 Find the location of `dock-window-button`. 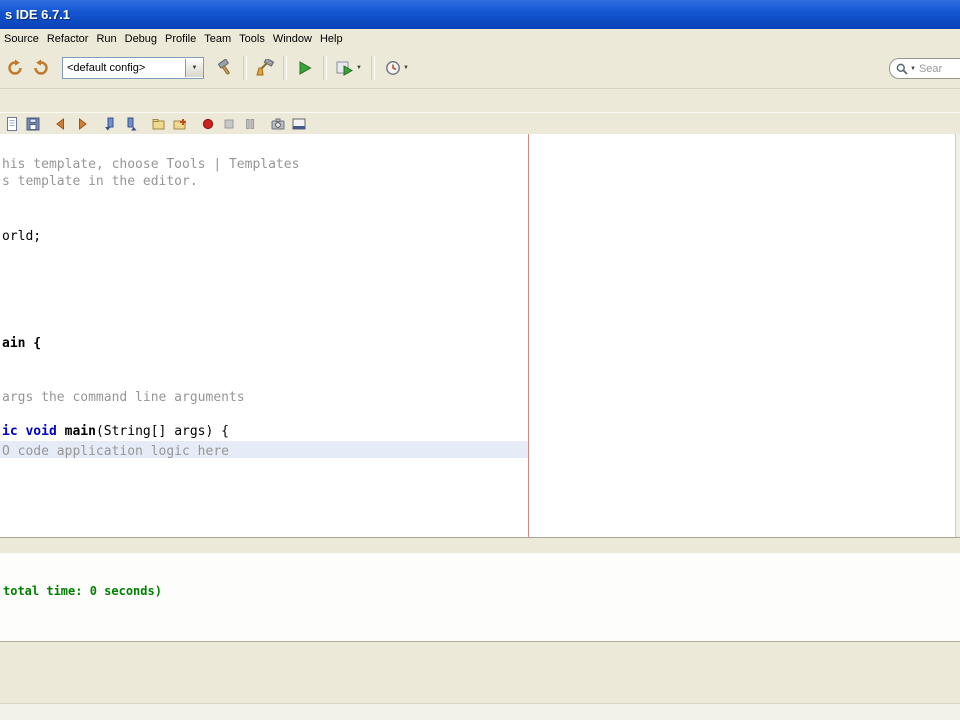

dock-window-button is located at coordinates (299, 124).